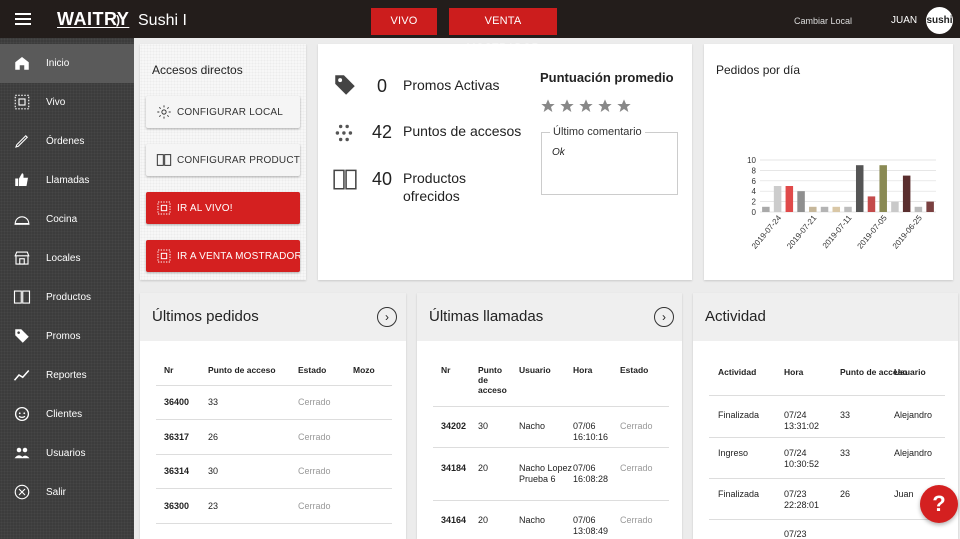  What do you see at coordinates (21, 179) in the screenshot?
I see `thumb-icon` at bounding box center [21, 179].